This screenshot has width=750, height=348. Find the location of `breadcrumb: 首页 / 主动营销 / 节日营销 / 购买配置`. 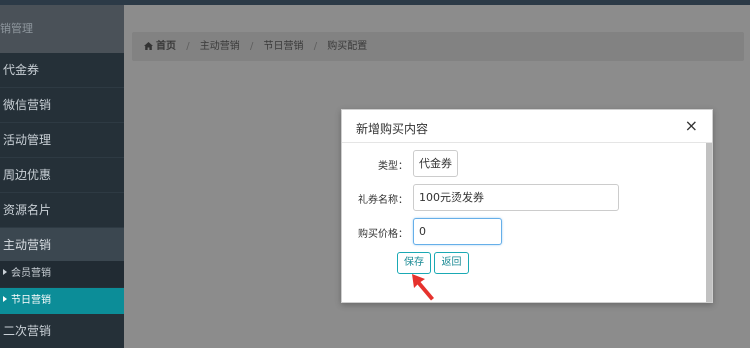

breadcrumb: 首页 / 主动营销 / 节日营销 / 购买配置 is located at coordinates (438, 46).